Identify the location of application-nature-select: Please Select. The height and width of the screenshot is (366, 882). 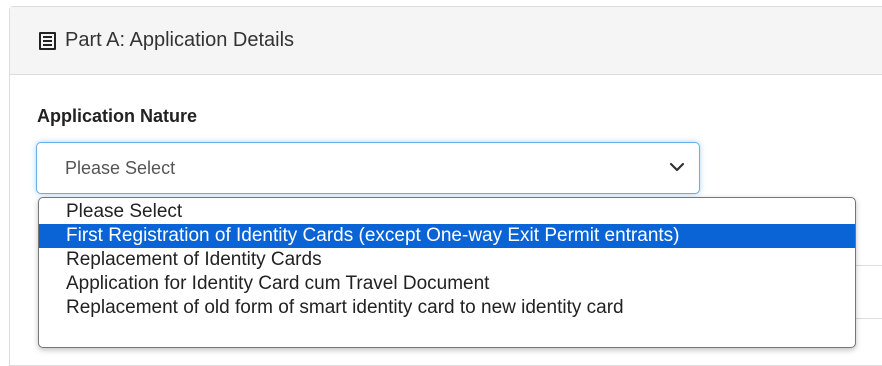
(368, 168).